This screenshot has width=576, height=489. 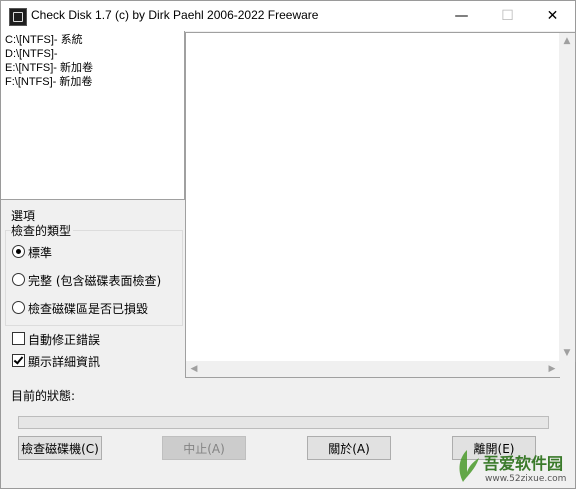 I want to click on close-button: ✕, so click(x=552, y=16).